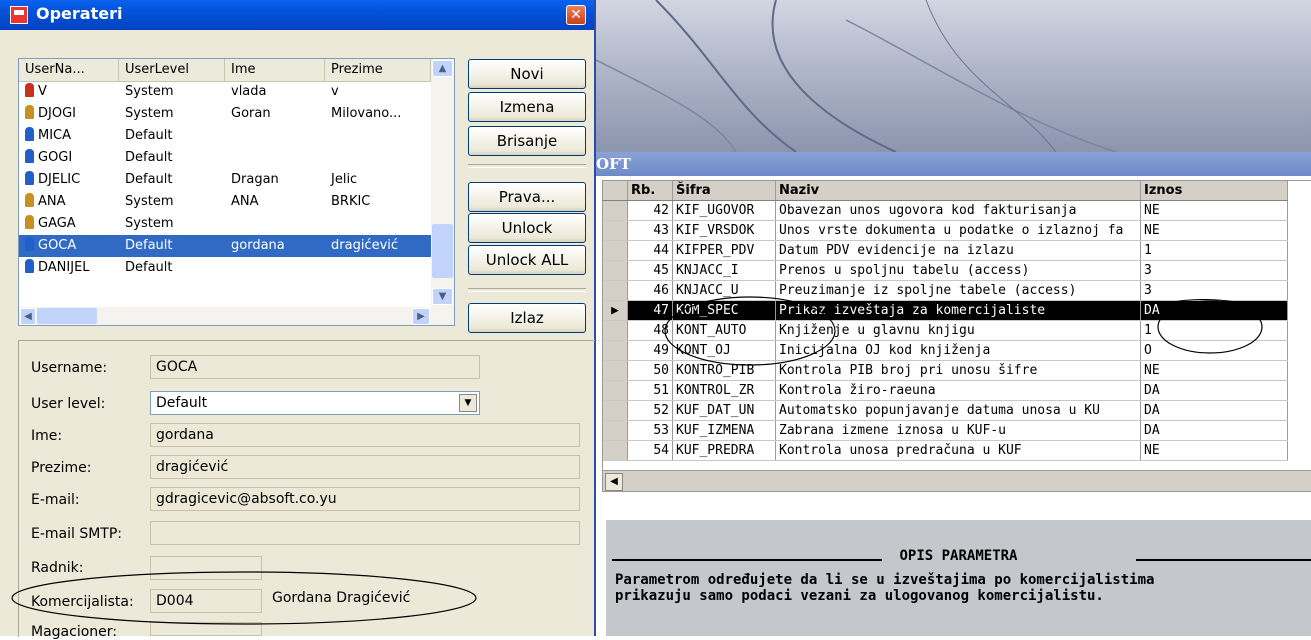  What do you see at coordinates (225, 158) in the screenshot?
I see `user-list-row: GOGI Default` at bounding box center [225, 158].